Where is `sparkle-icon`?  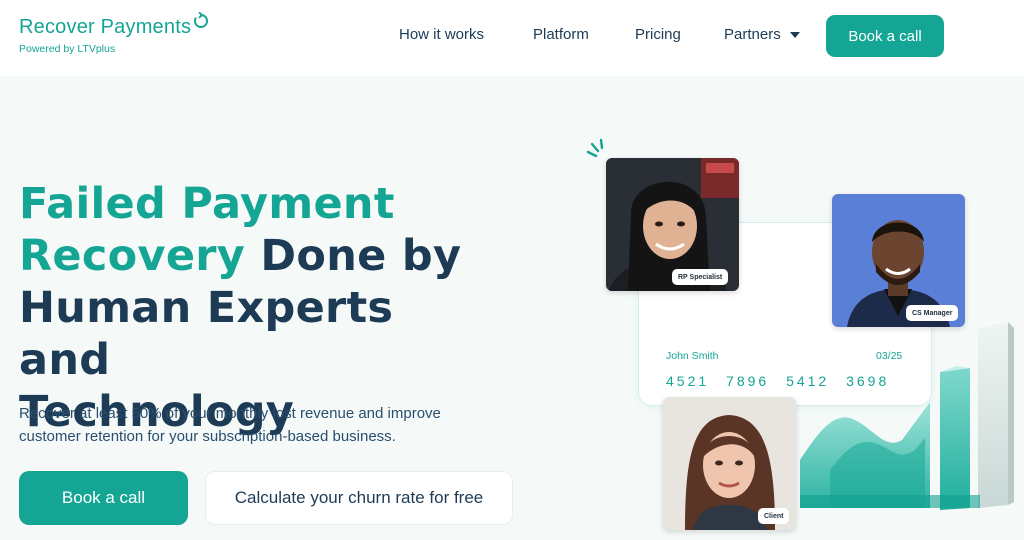 sparkle-icon is located at coordinates (595, 148).